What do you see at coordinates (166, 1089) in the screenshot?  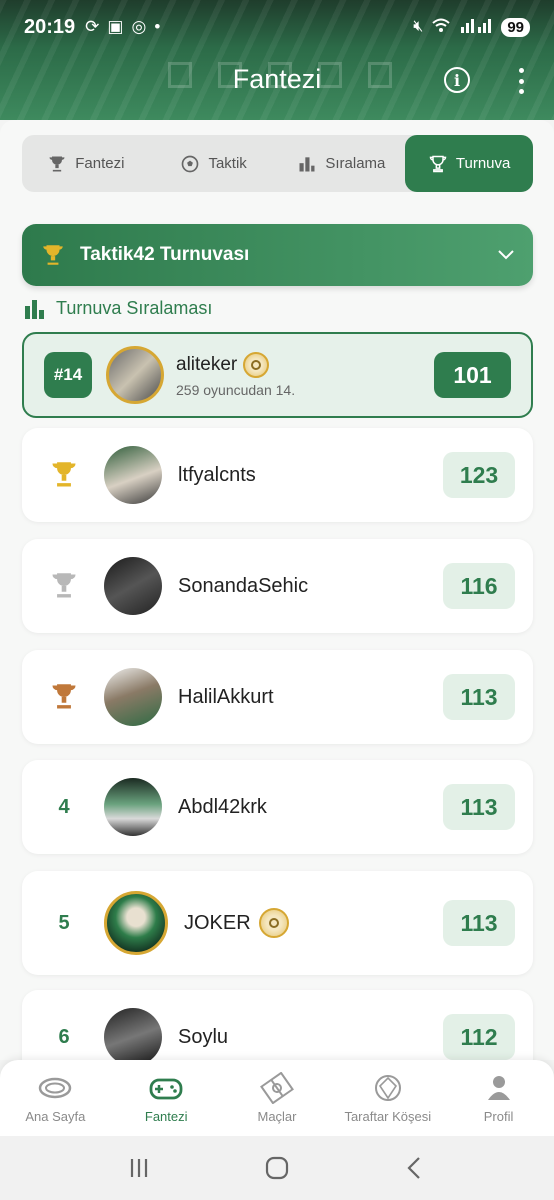 I see `gamepad-icon` at bounding box center [166, 1089].